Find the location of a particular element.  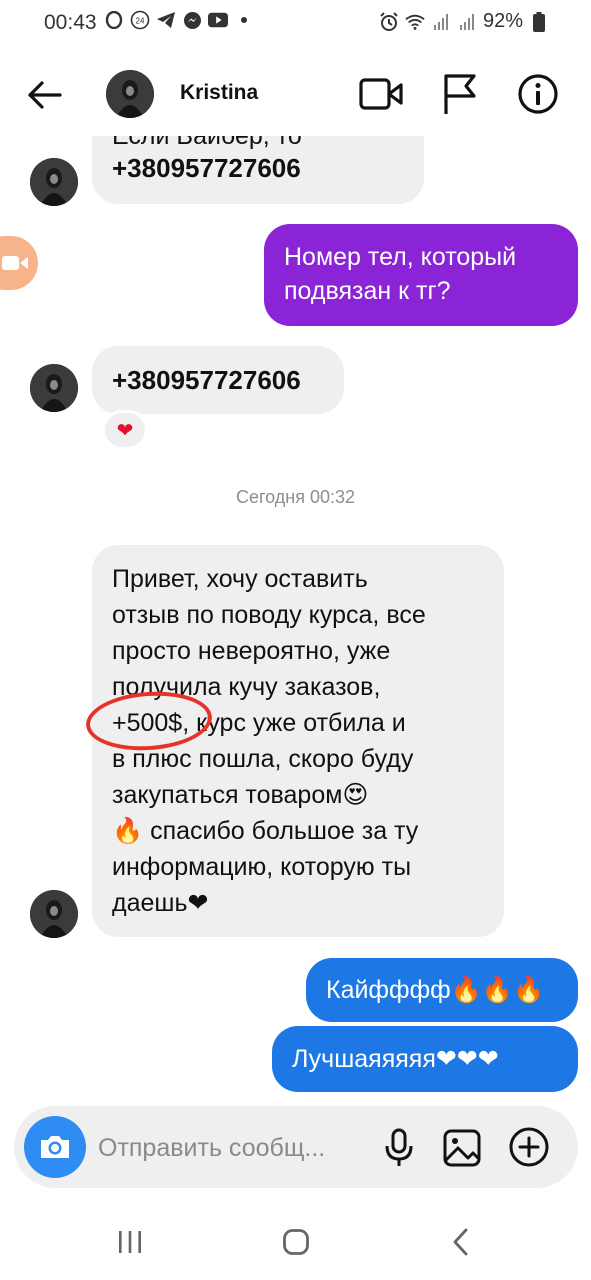

camera-button is located at coordinates (55, 1147).